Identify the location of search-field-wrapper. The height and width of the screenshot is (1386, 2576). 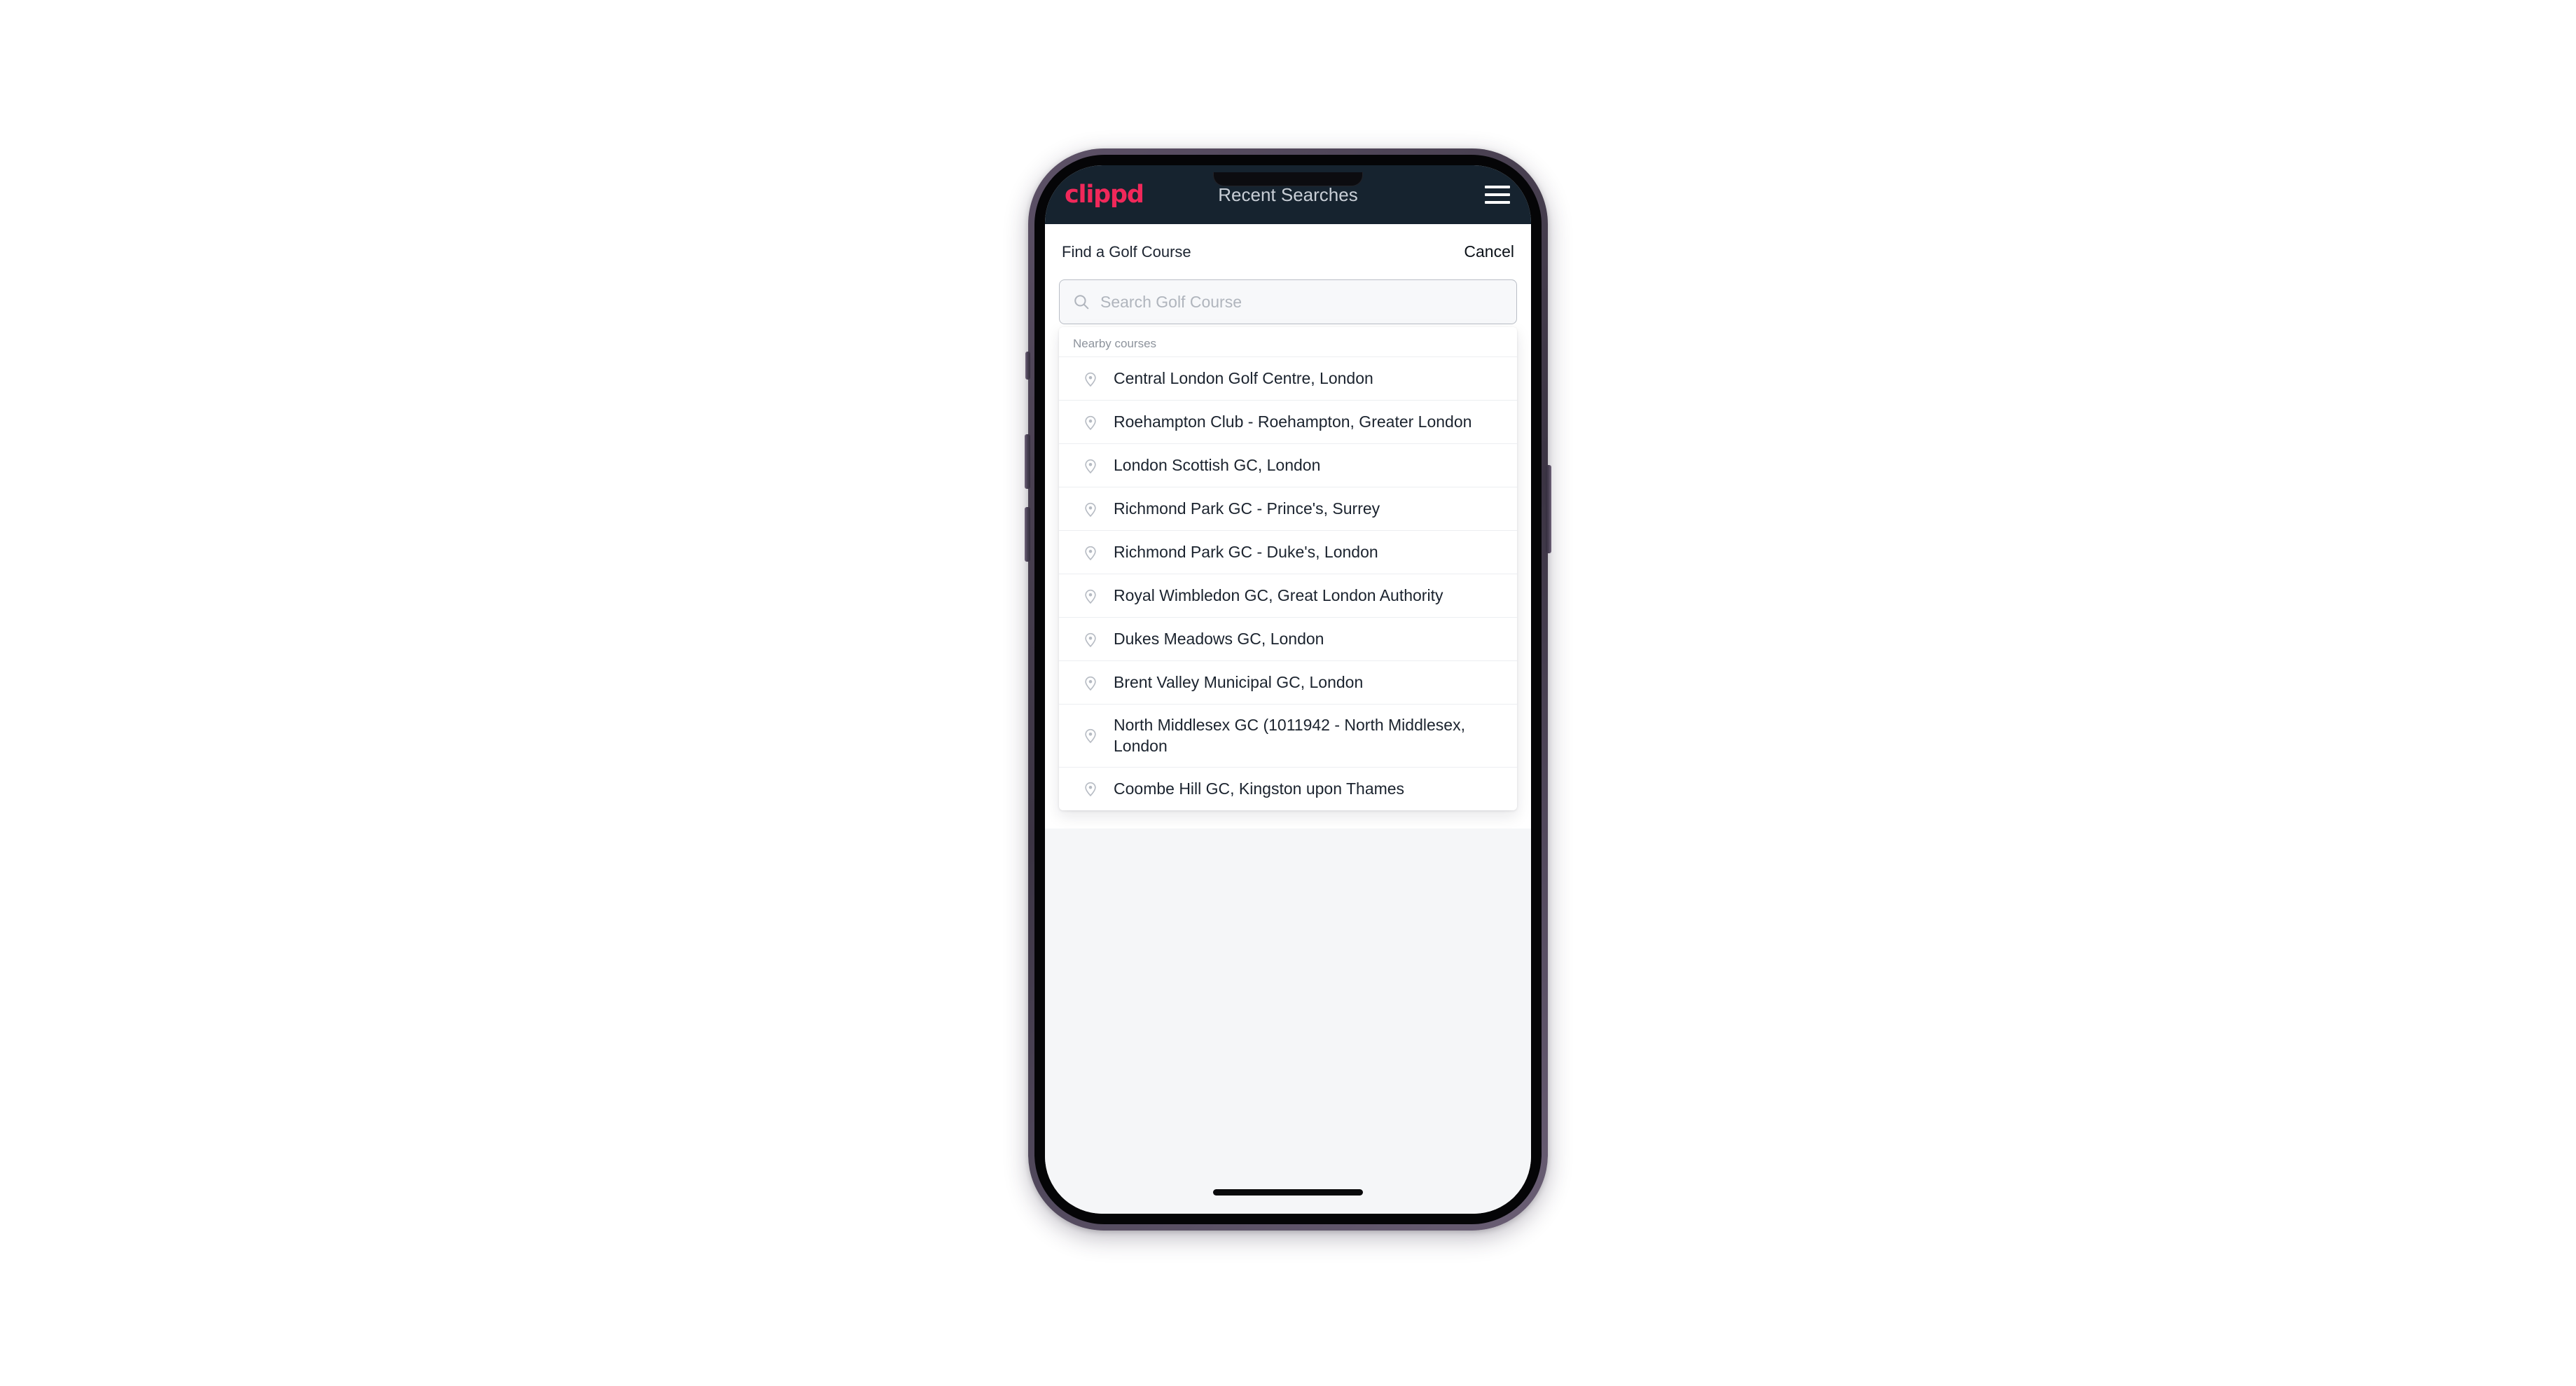
(1288, 294).